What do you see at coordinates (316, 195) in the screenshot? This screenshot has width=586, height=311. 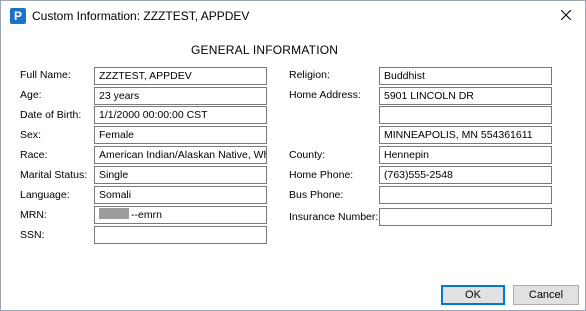 I see `bus-phone-label: Bus Phone:` at bounding box center [316, 195].